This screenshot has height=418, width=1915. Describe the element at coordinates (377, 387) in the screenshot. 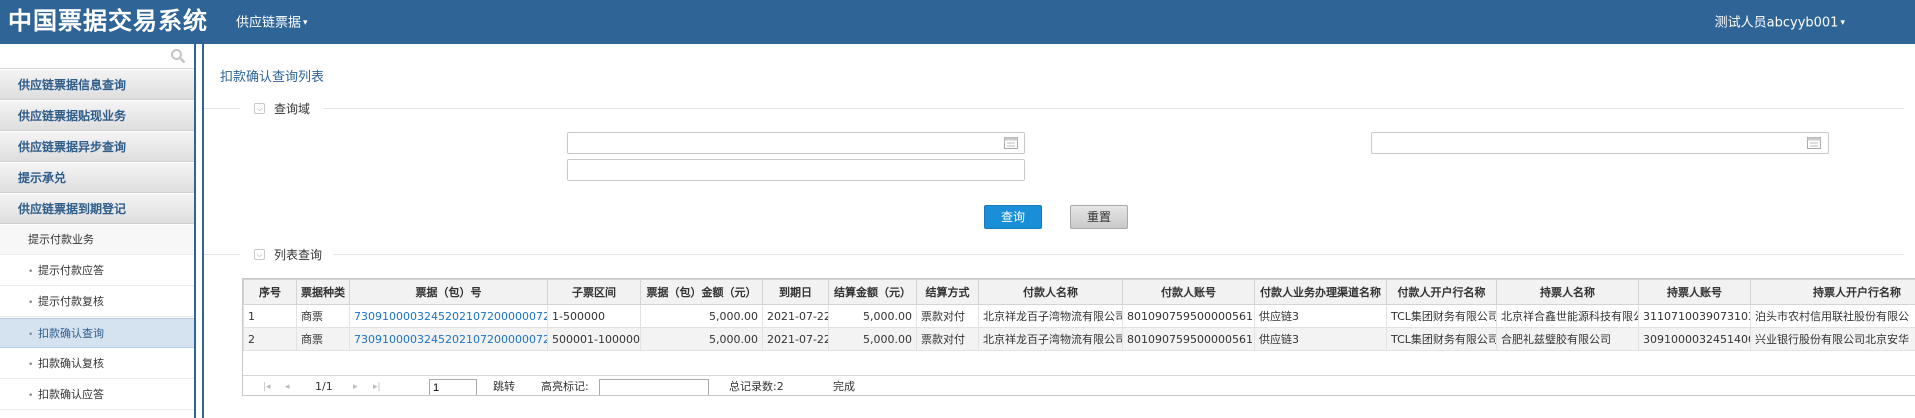

I see `last-page-icon: ▸|` at that location.